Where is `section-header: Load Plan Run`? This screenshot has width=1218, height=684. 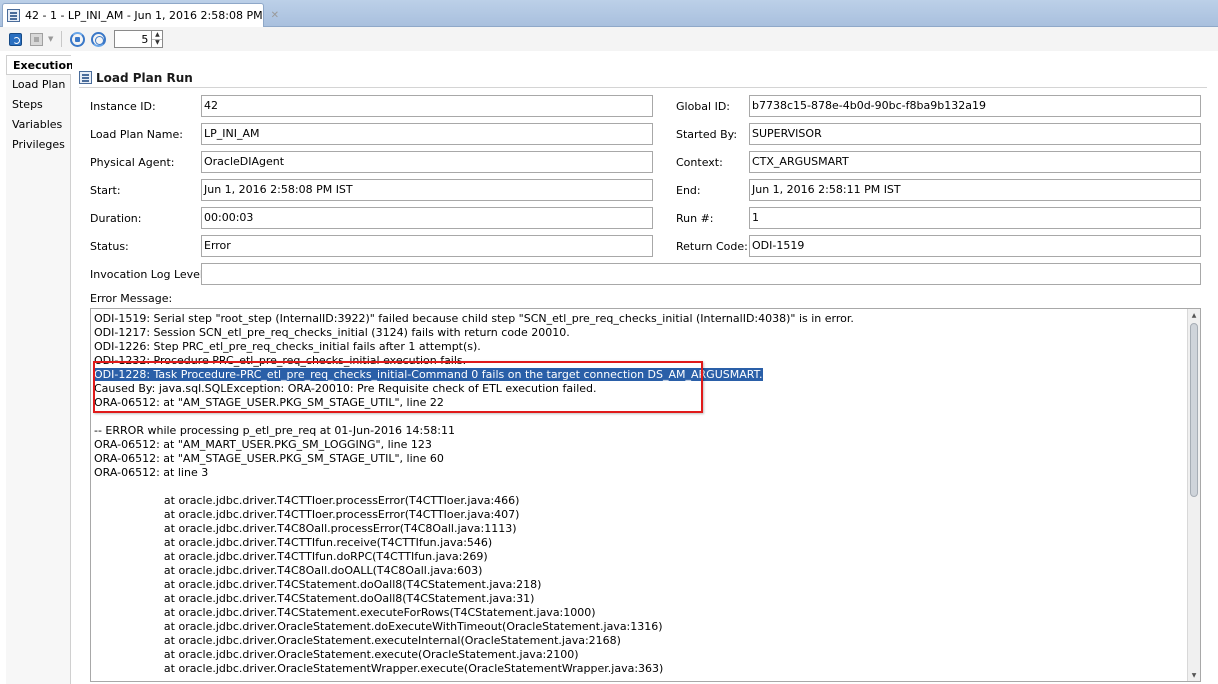
section-header: Load Plan Run is located at coordinates (643, 78).